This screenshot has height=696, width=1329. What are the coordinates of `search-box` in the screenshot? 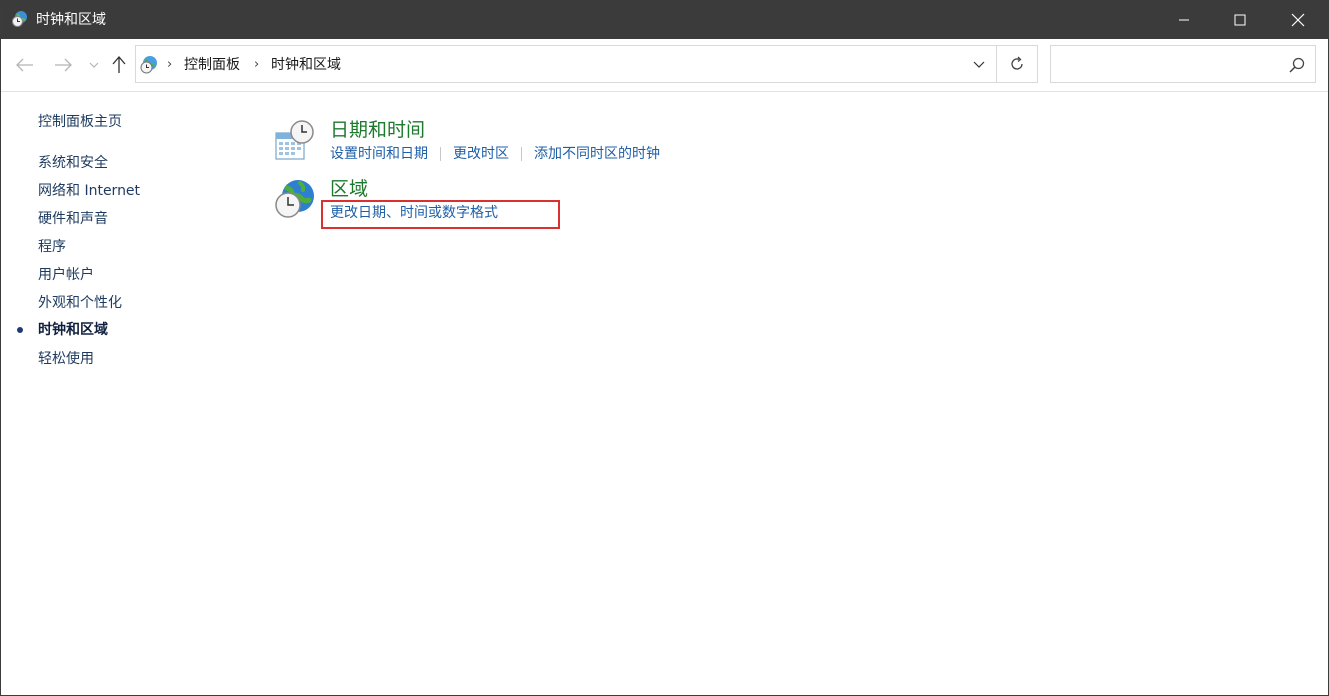 It's located at (1183, 64).